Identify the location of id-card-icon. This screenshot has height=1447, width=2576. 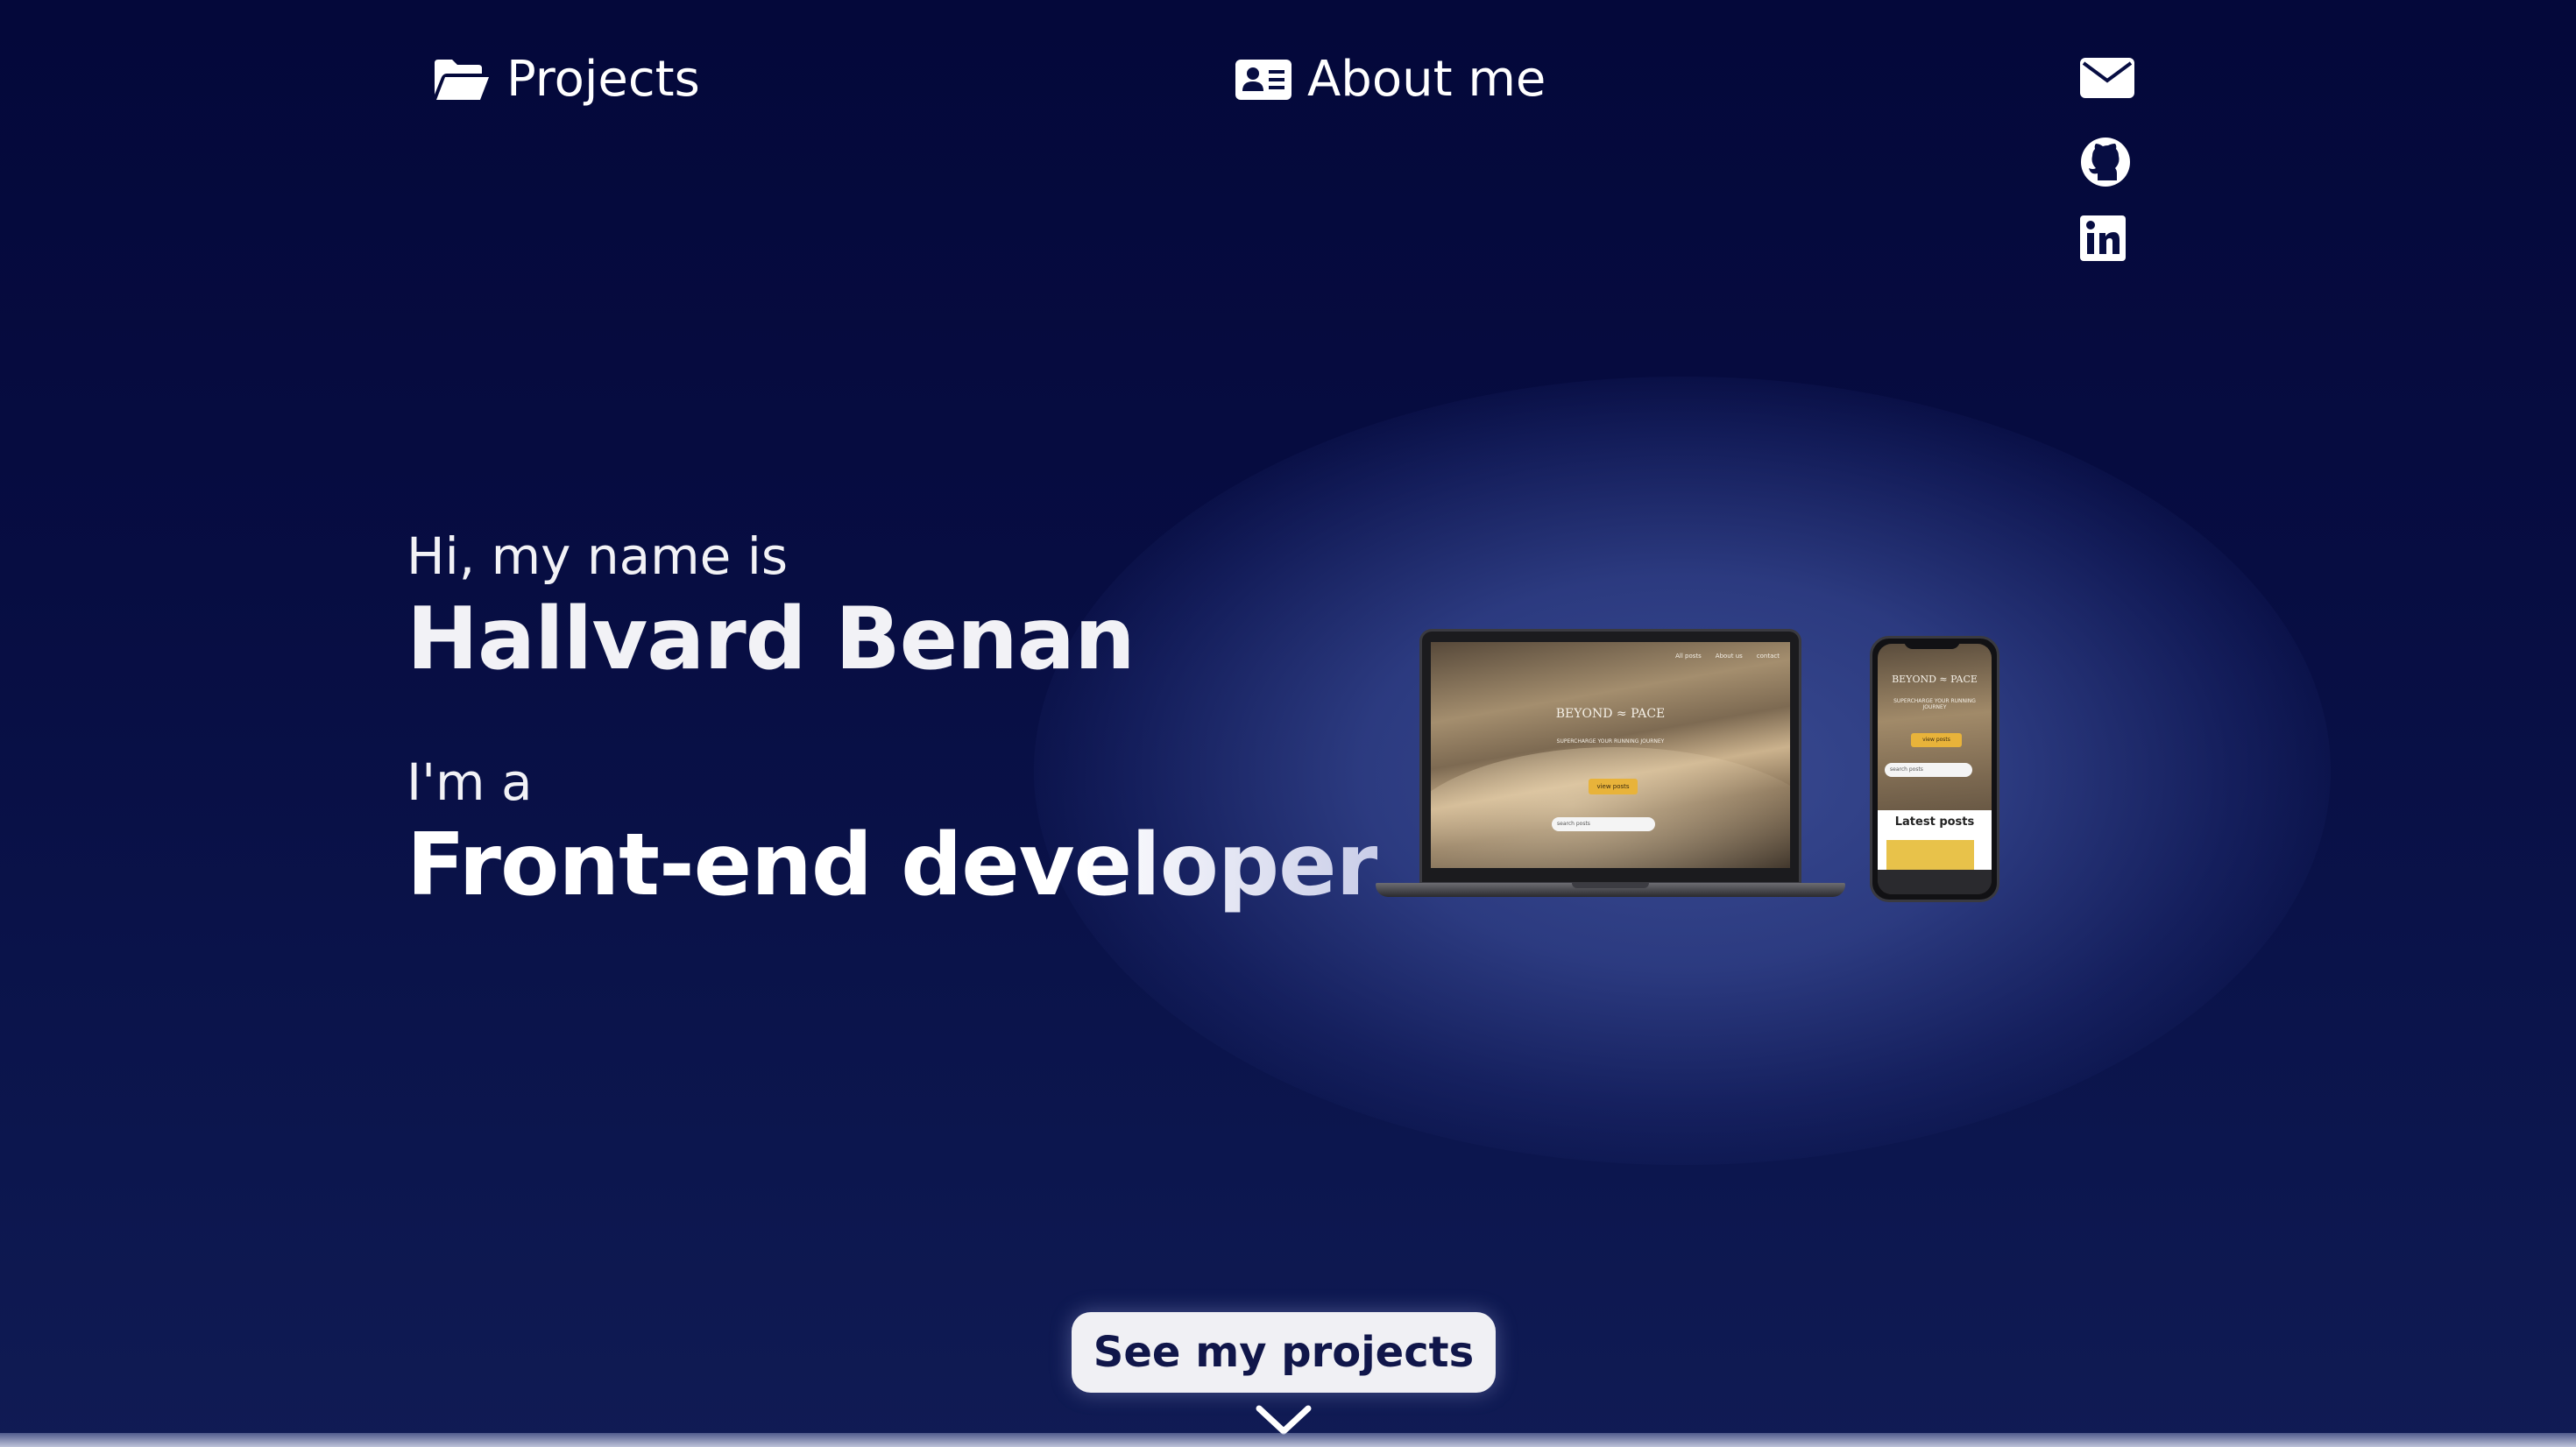
(1263, 79).